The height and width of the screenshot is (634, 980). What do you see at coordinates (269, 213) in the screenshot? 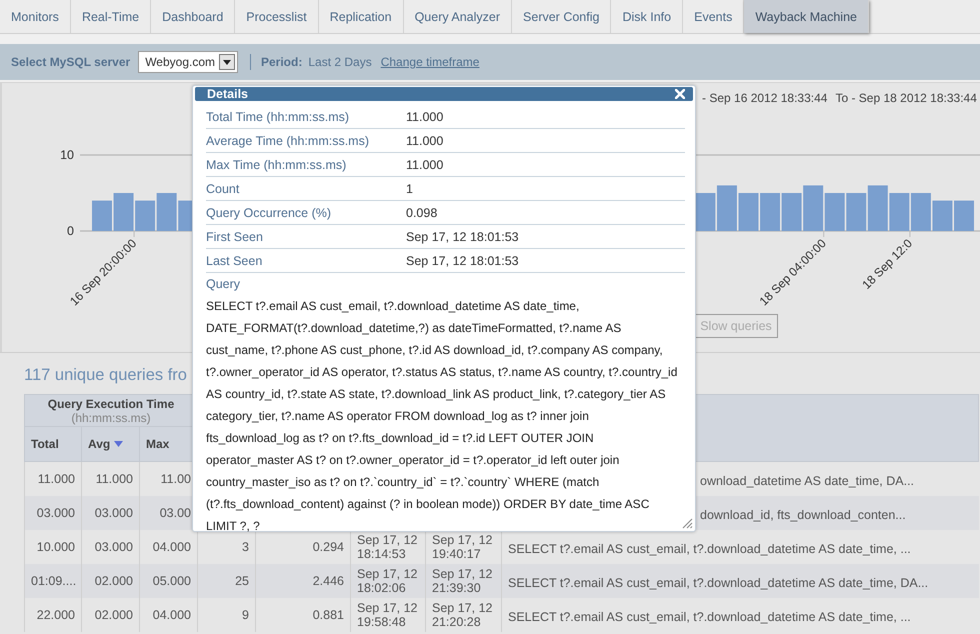
I see `detail-label: Query Occurrence (%)` at bounding box center [269, 213].